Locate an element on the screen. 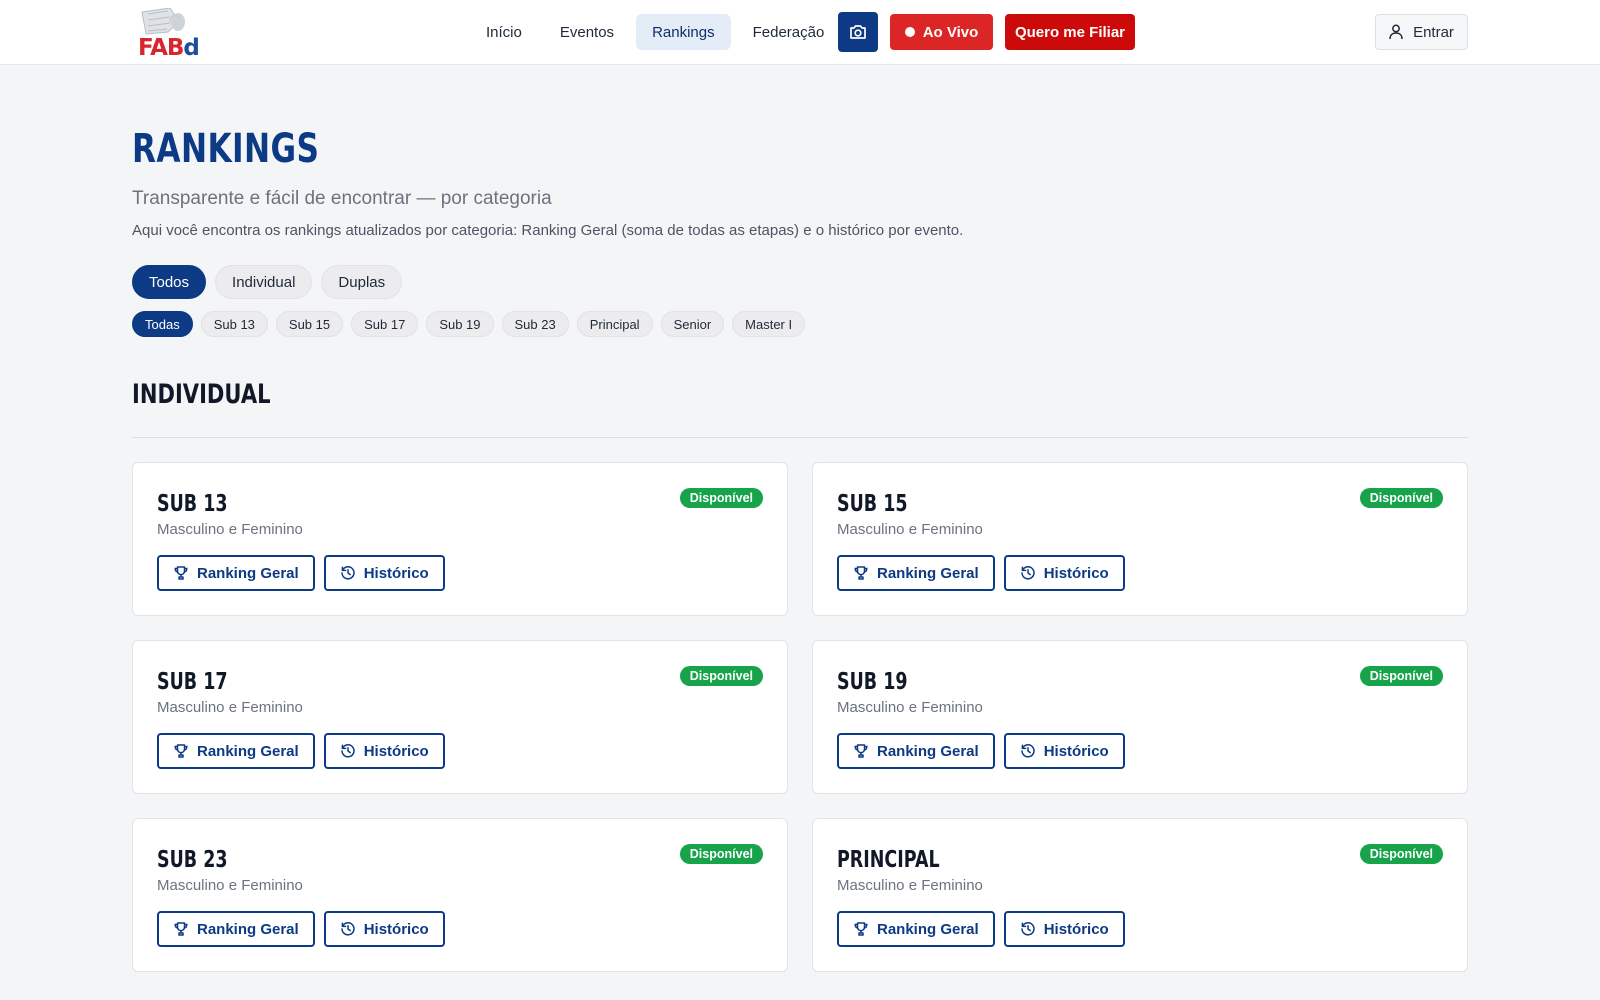 The width and height of the screenshot is (1600, 1000). type-filter-group: Todos Individual Duplas is located at coordinates (267, 282).